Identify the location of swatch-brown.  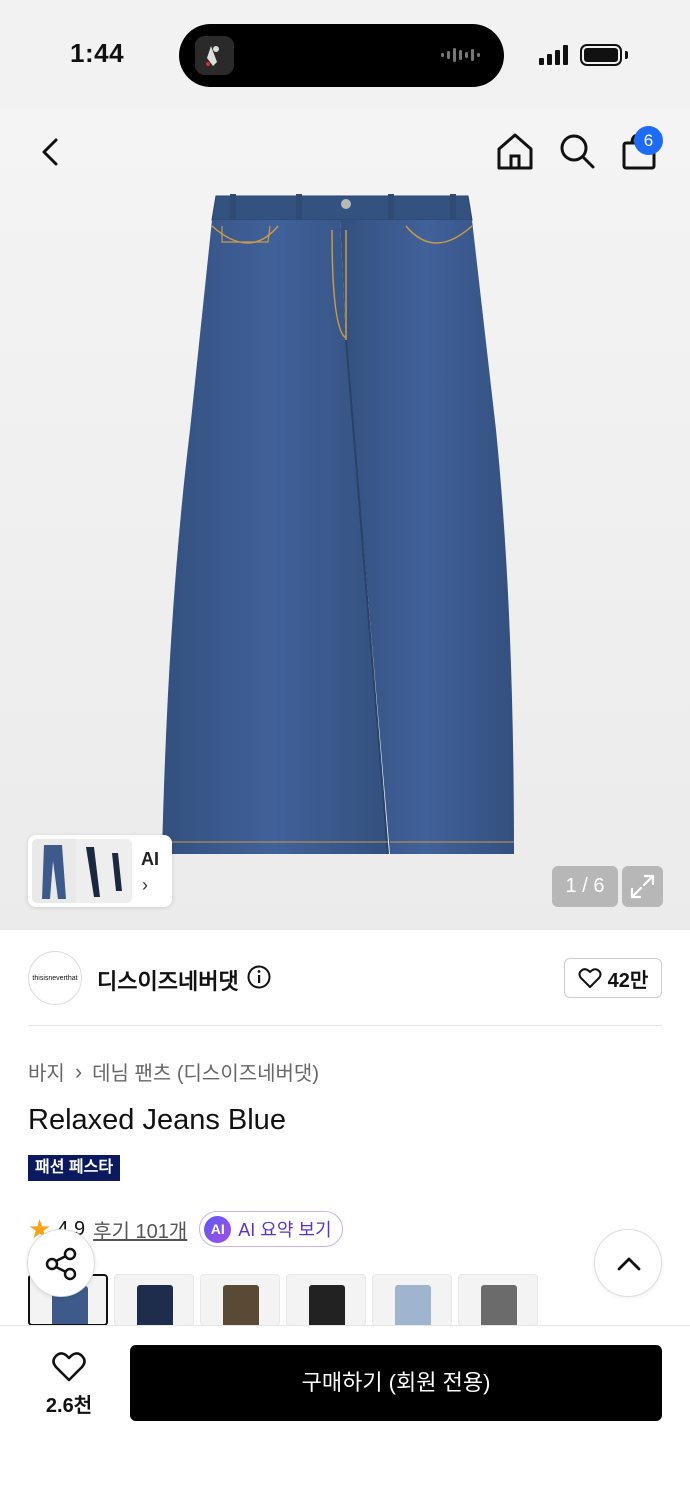
(240, 1300).